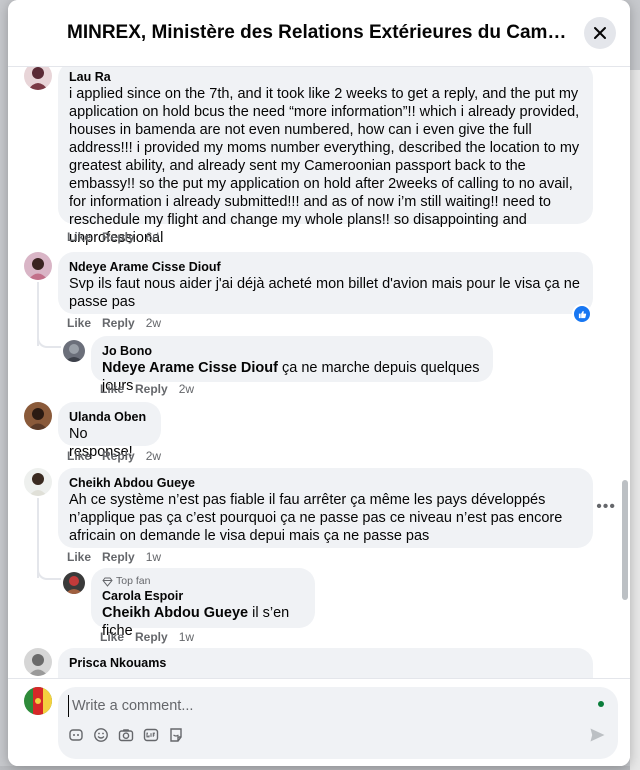 The image size is (640, 770). What do you see at coordinates (109, 431) in the screenshot?
I see `comment-bubble: Ulanda Oben No response!` at bounding box center [109, 431].